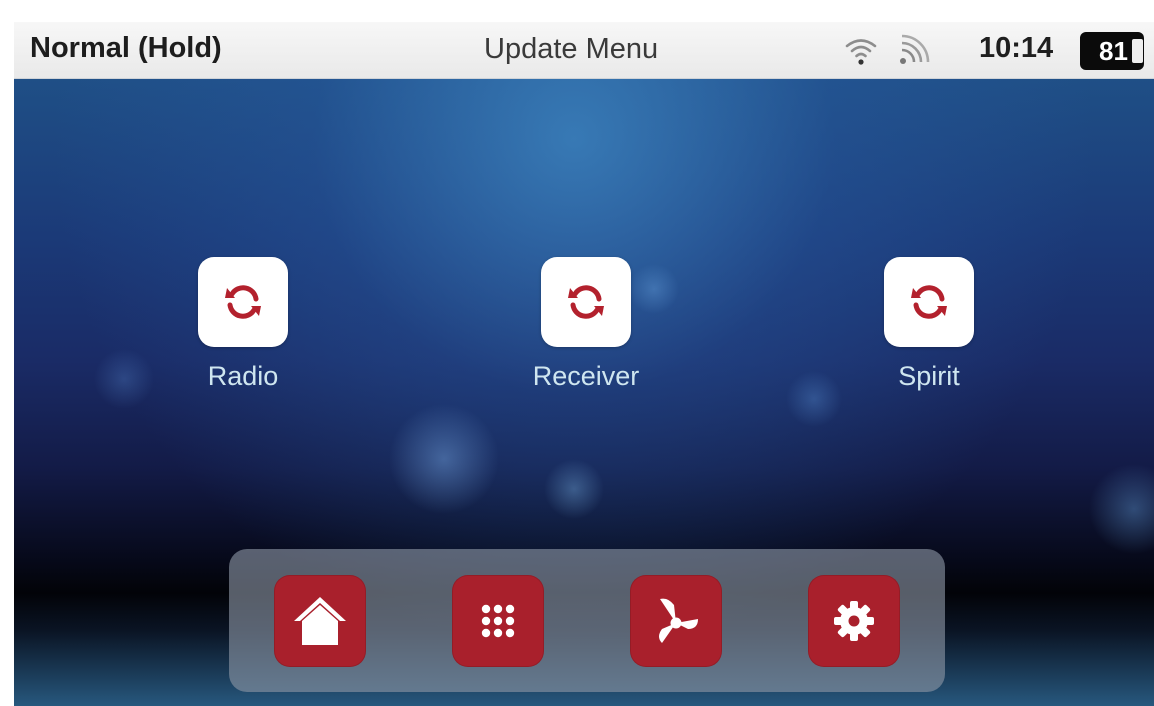 The width and height of the screenshot is (1154, 706). I want to click on grid-icon, so click(498, 621).